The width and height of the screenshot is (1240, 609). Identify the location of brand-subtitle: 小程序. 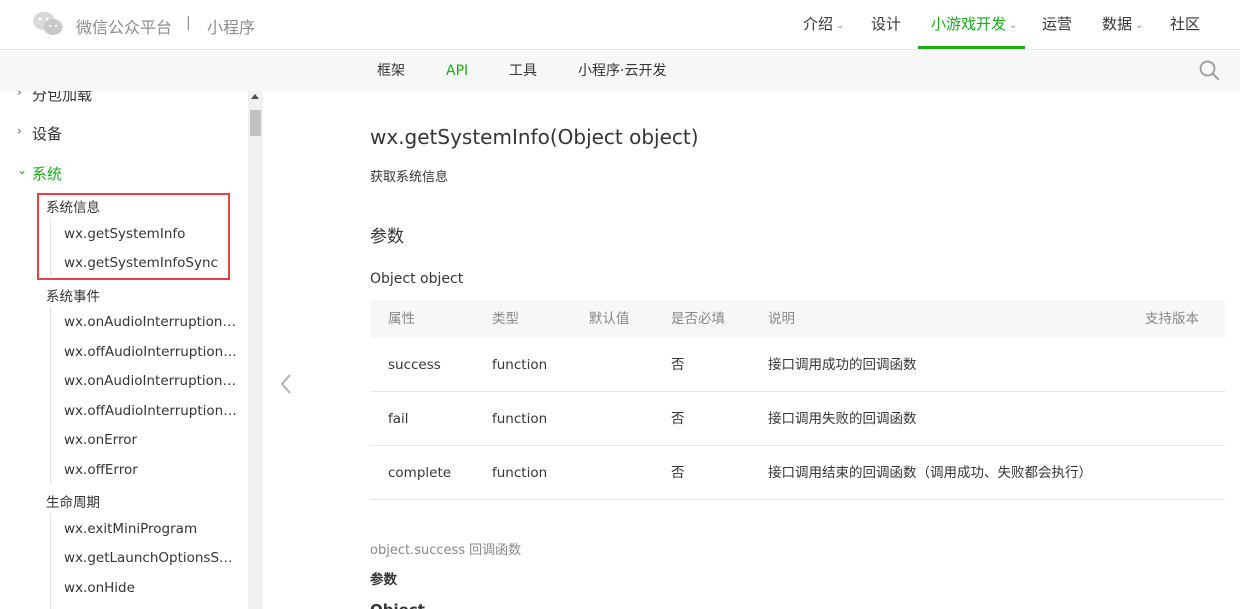
(231, 26).